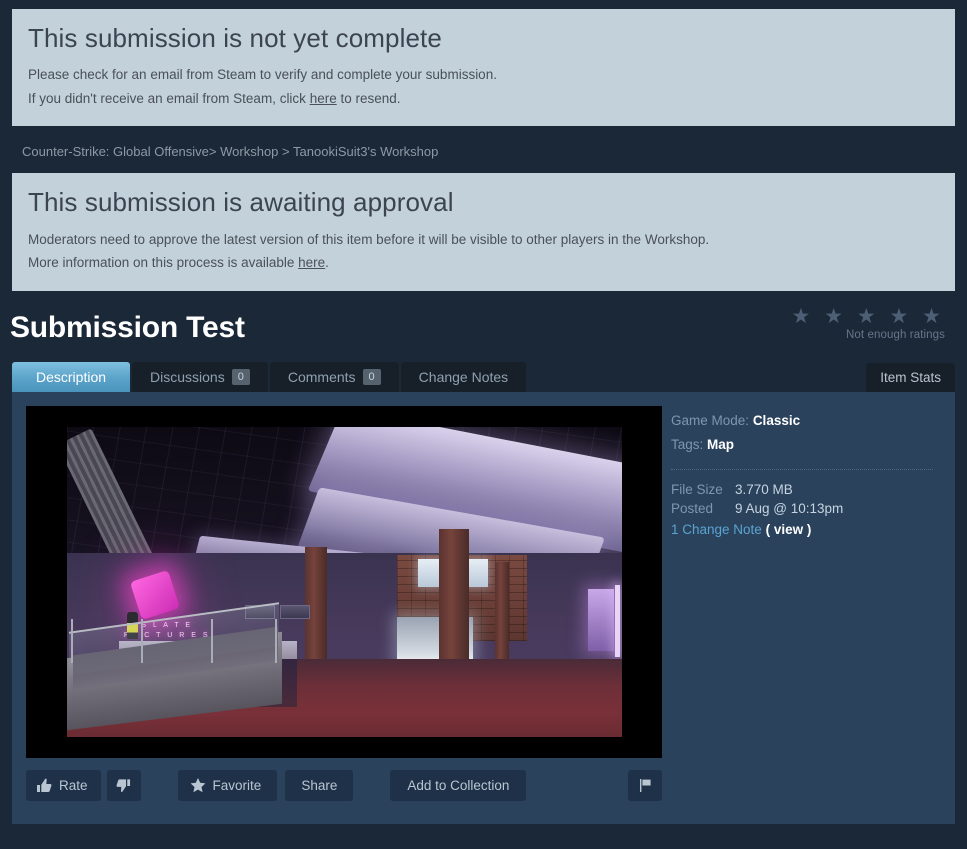 This screenshot has width=967, height=849. I want to click on notice-heading: This submission is not yet complete, so click(235, 38).